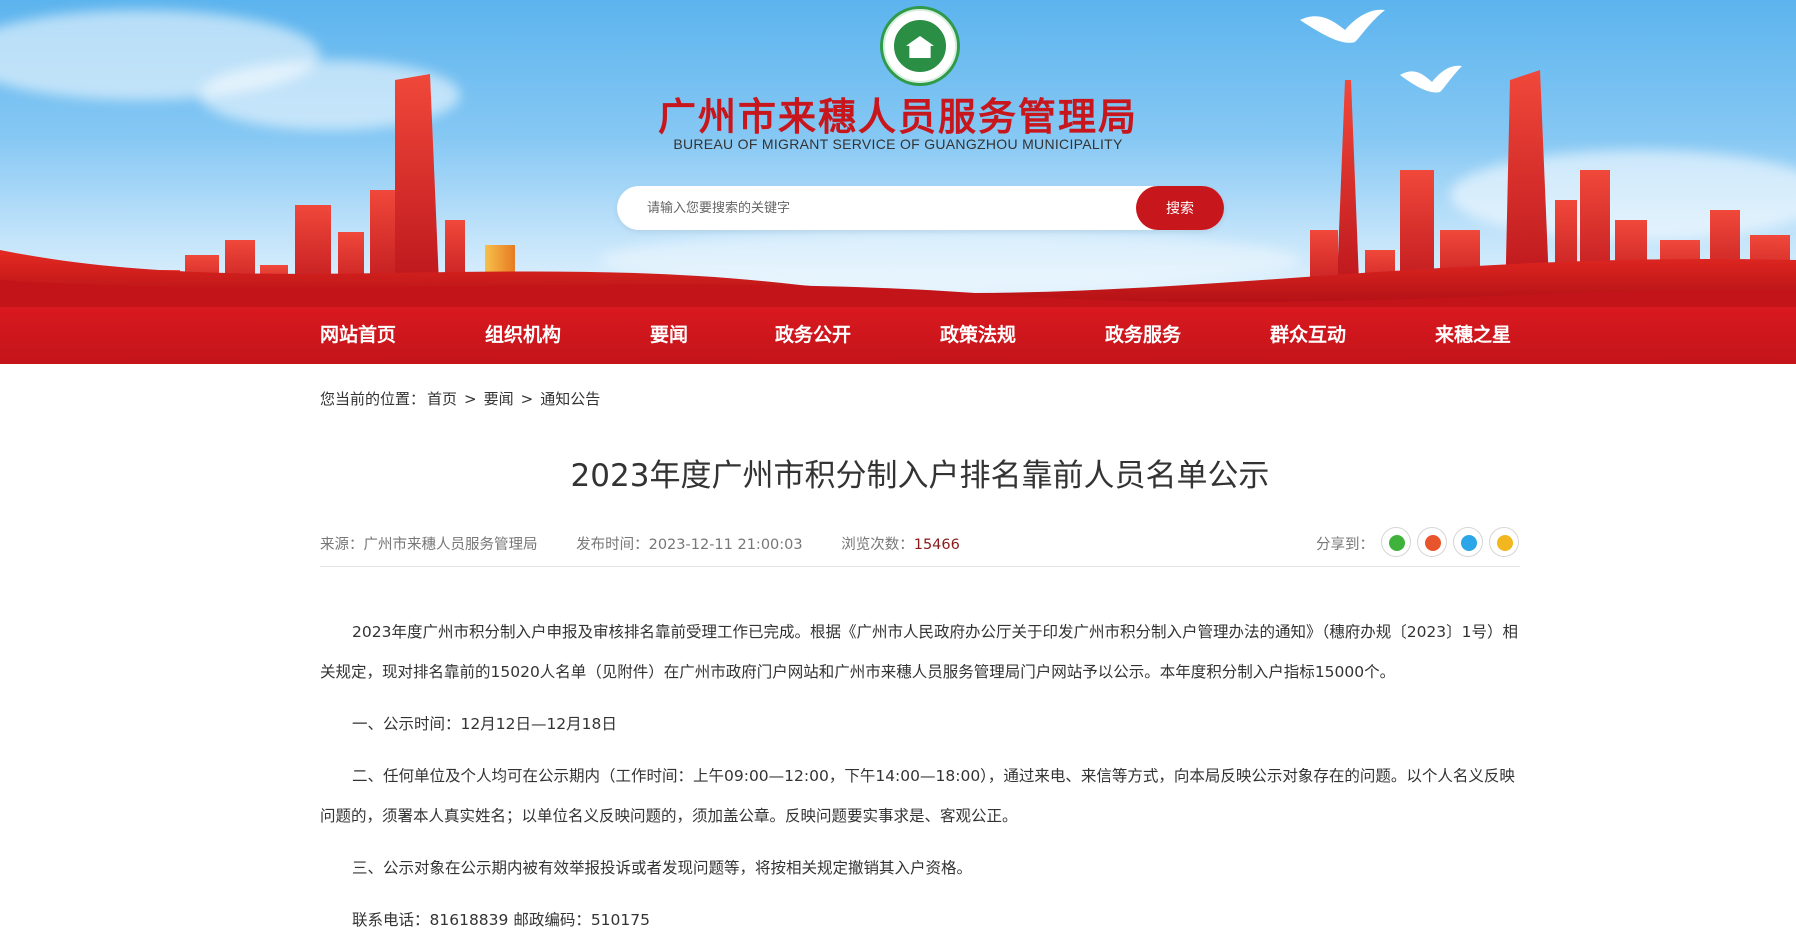 The image size is (1796, 952). I want to click on site-title: 广州市来穗人员服务管理局, so click(897, 117).